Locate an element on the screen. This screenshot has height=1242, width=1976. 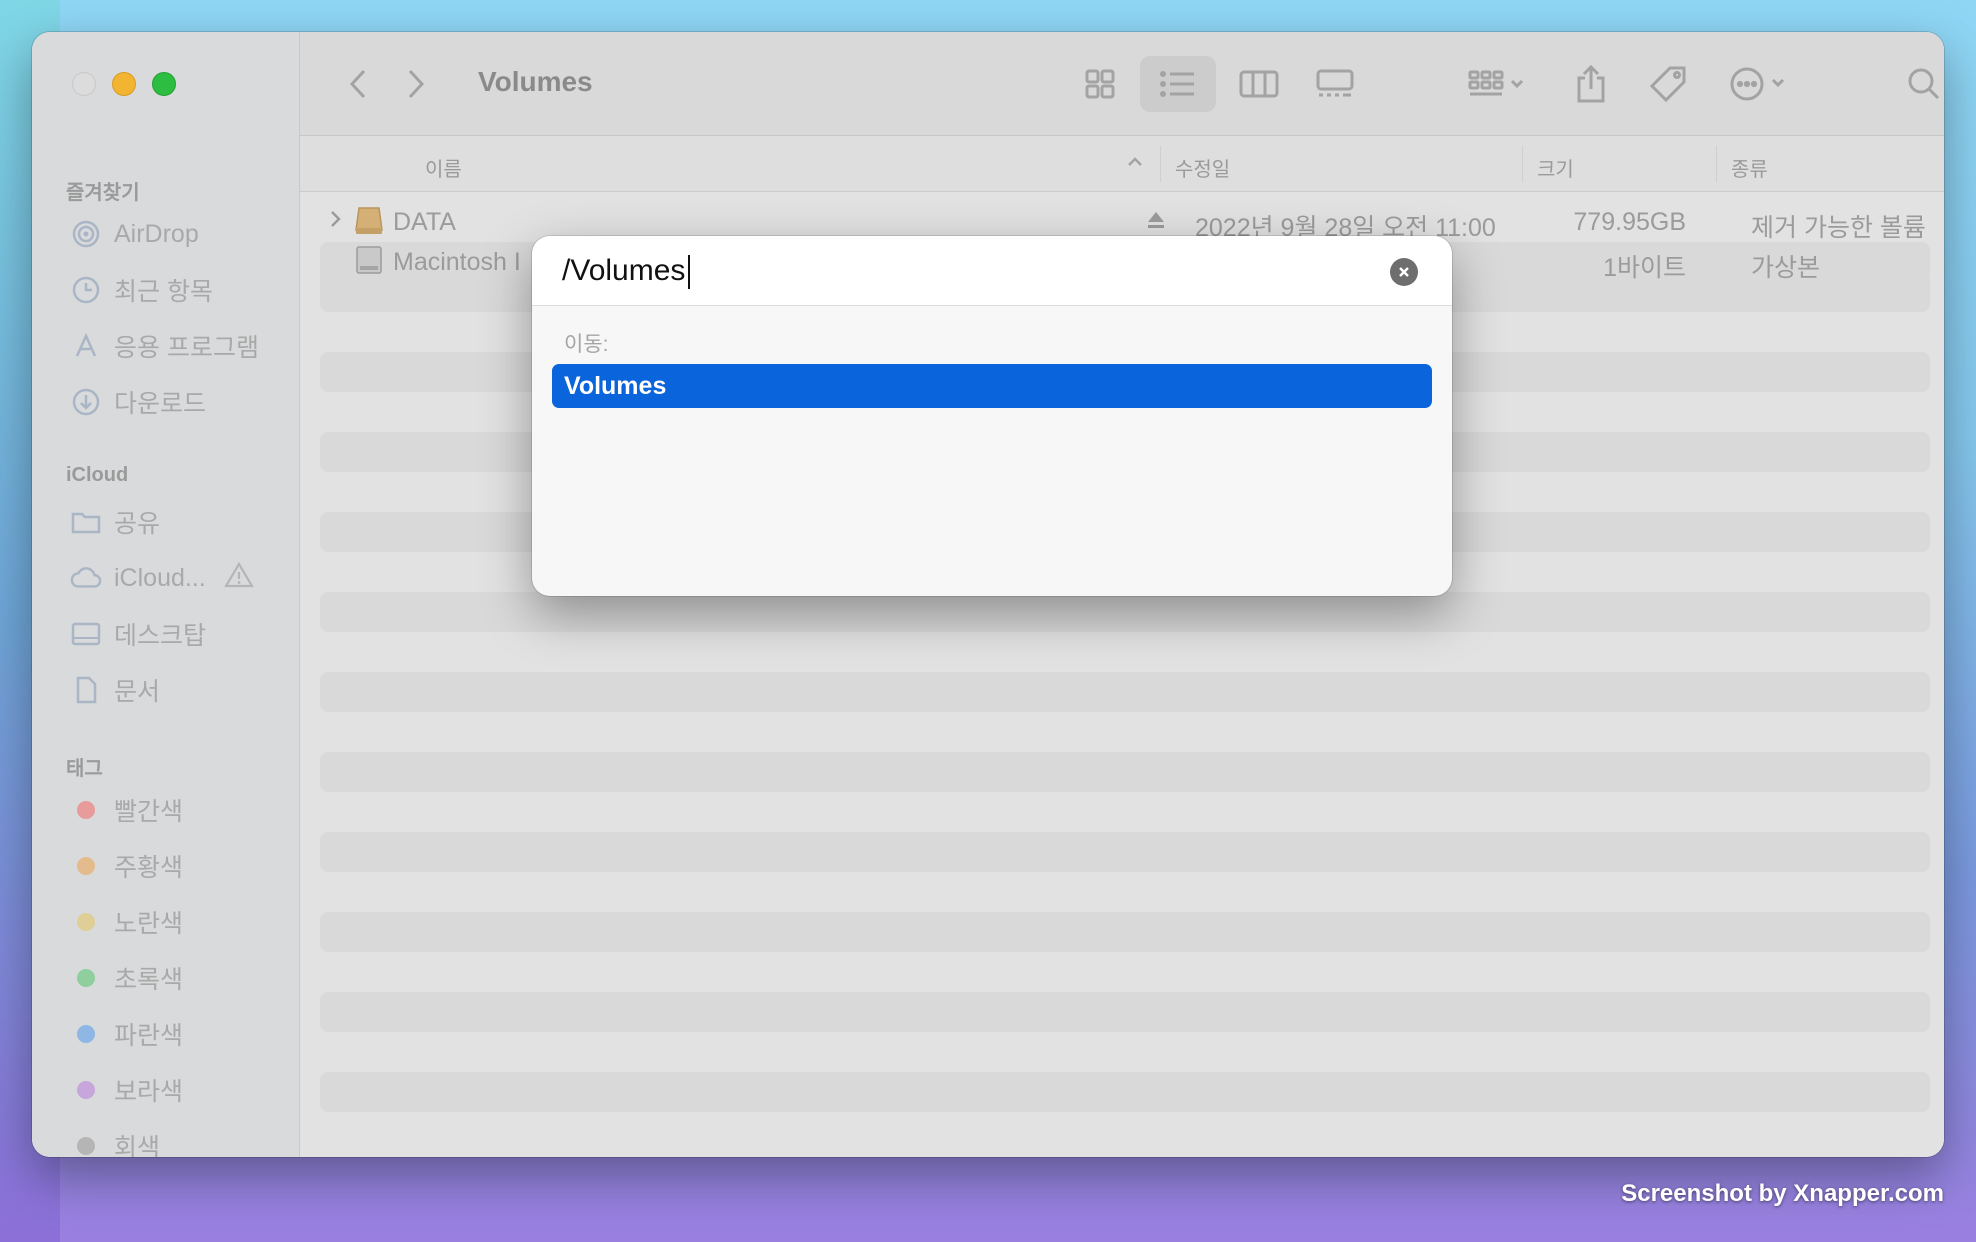
list-icon is located at coordinates (1177, 84).